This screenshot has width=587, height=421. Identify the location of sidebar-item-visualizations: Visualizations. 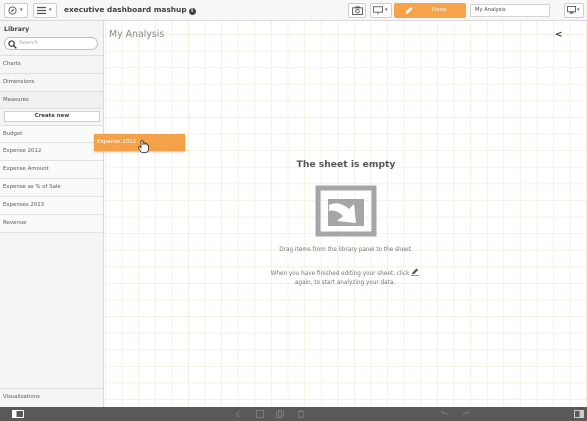
(51, 397).